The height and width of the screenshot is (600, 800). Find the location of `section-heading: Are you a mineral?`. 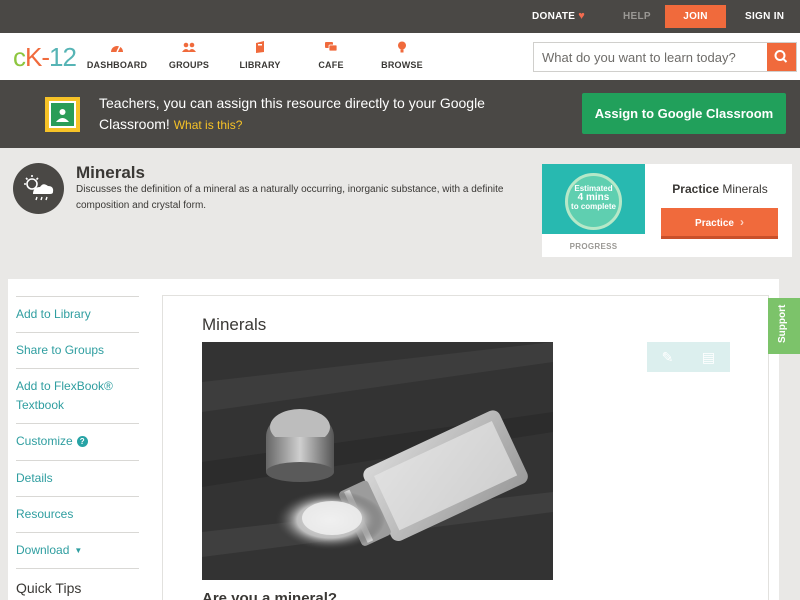

section-heading: Are you a mineral? is located at coordinates (270, 595).